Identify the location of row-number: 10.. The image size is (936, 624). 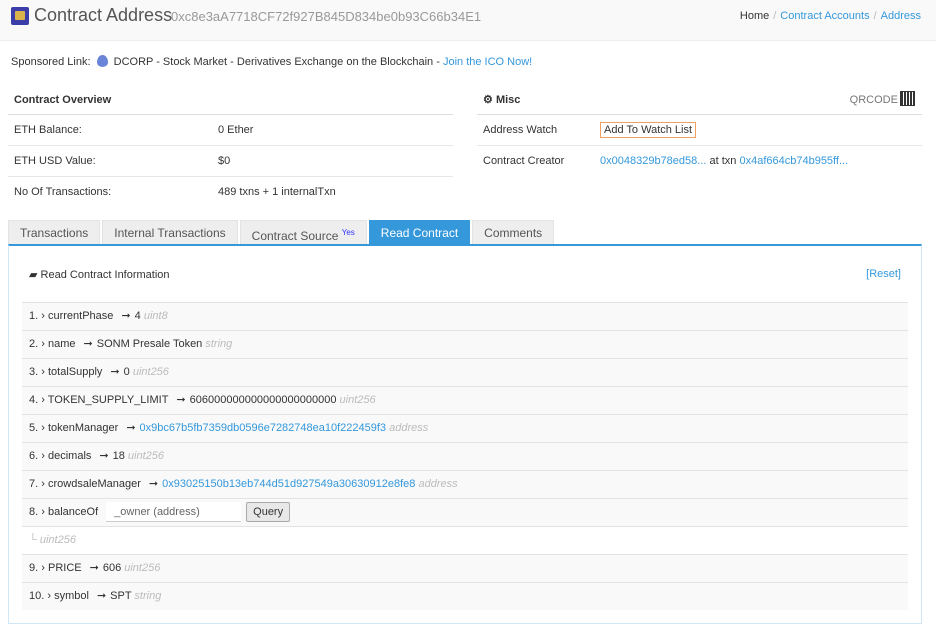
(37, 596).